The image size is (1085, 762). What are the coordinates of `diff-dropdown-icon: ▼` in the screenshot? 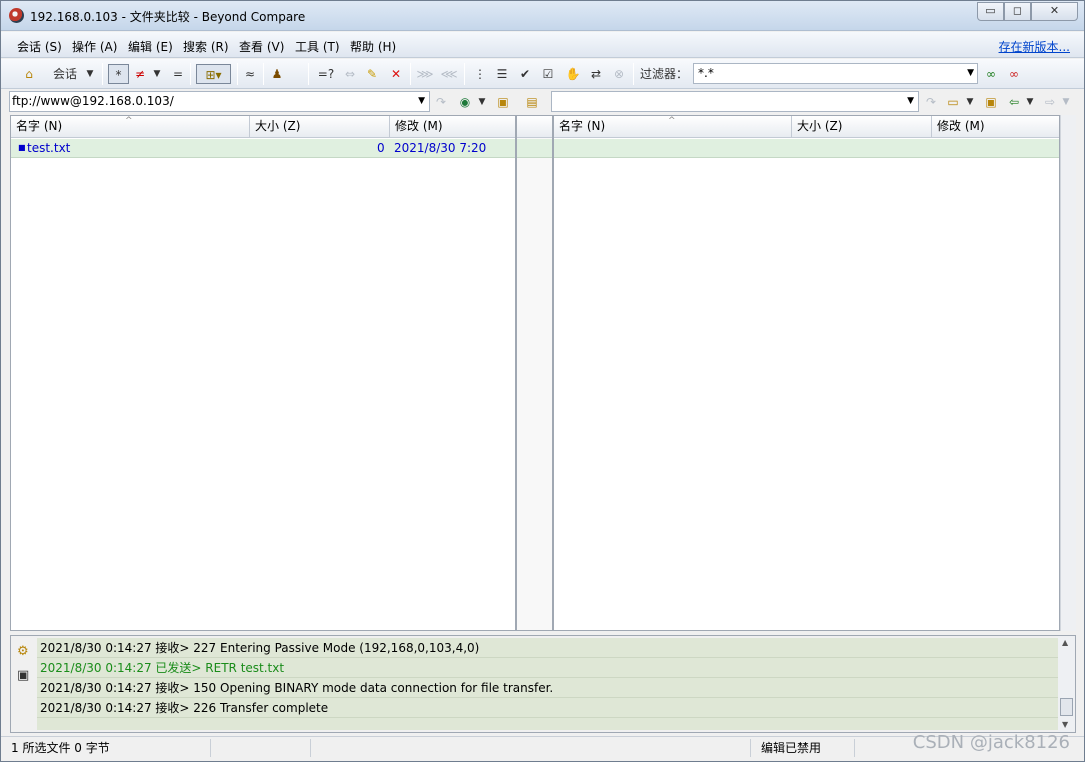 It's located at (157, 74).